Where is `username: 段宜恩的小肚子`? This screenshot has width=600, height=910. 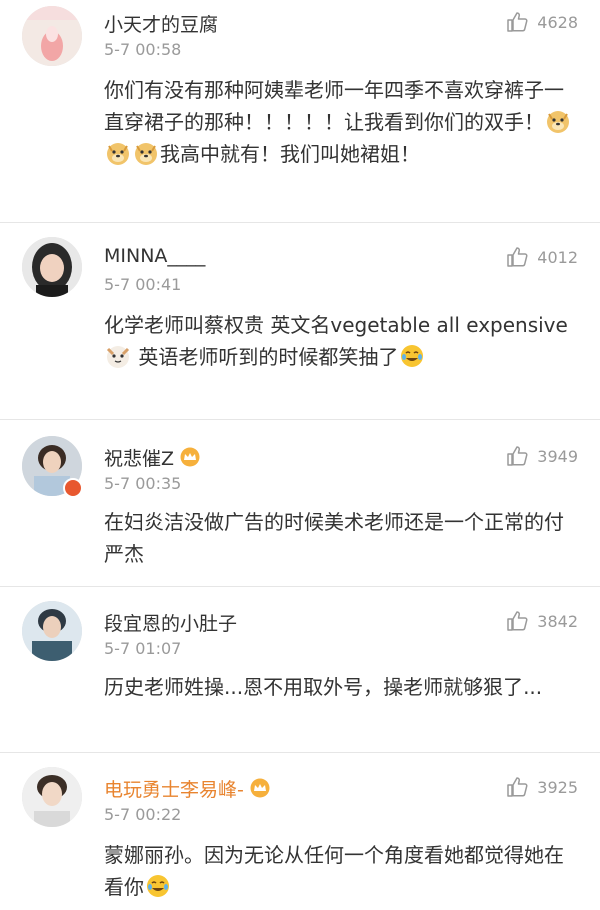 username: 段宜恩的小肚子 is located at coordinates (170, 622).